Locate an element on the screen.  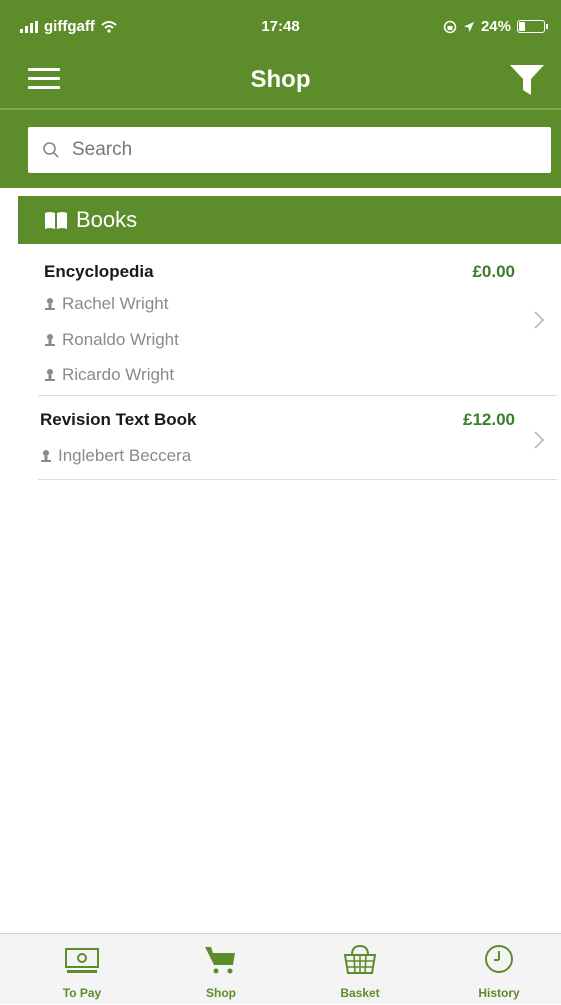
section-header-books: Books is located at coordinates (289, 220).